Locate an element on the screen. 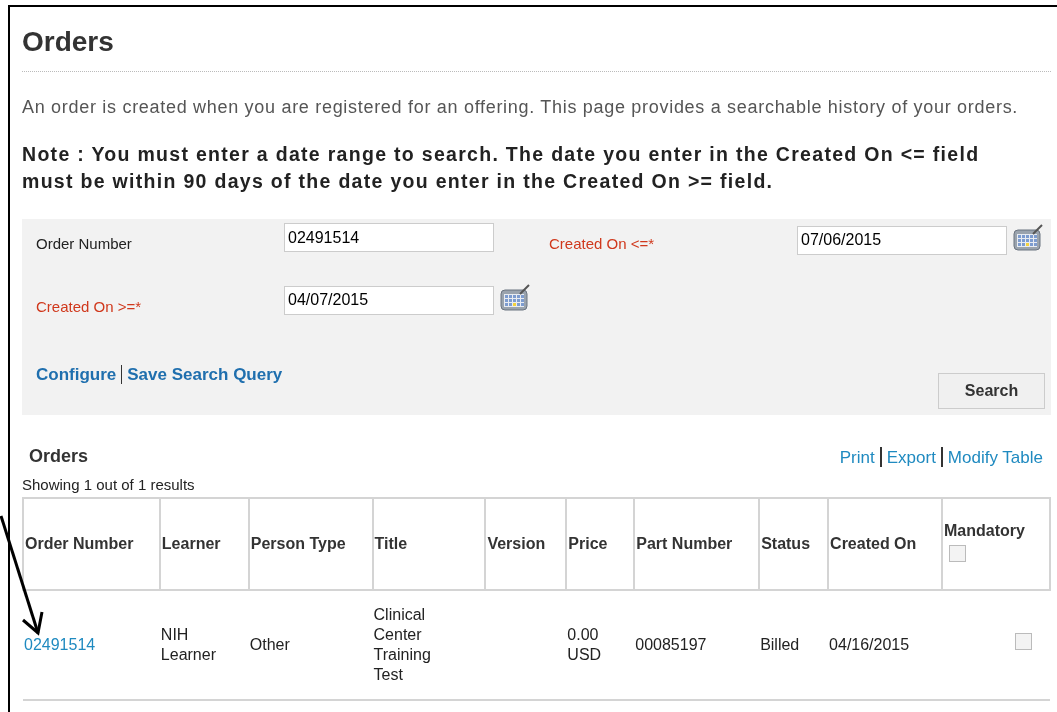 This screenshot has width=1057, height=712. intro-text: An order is created when you are registered for an offering. This page provides a searchable history of your orders. is located at coordinates (521, 107).